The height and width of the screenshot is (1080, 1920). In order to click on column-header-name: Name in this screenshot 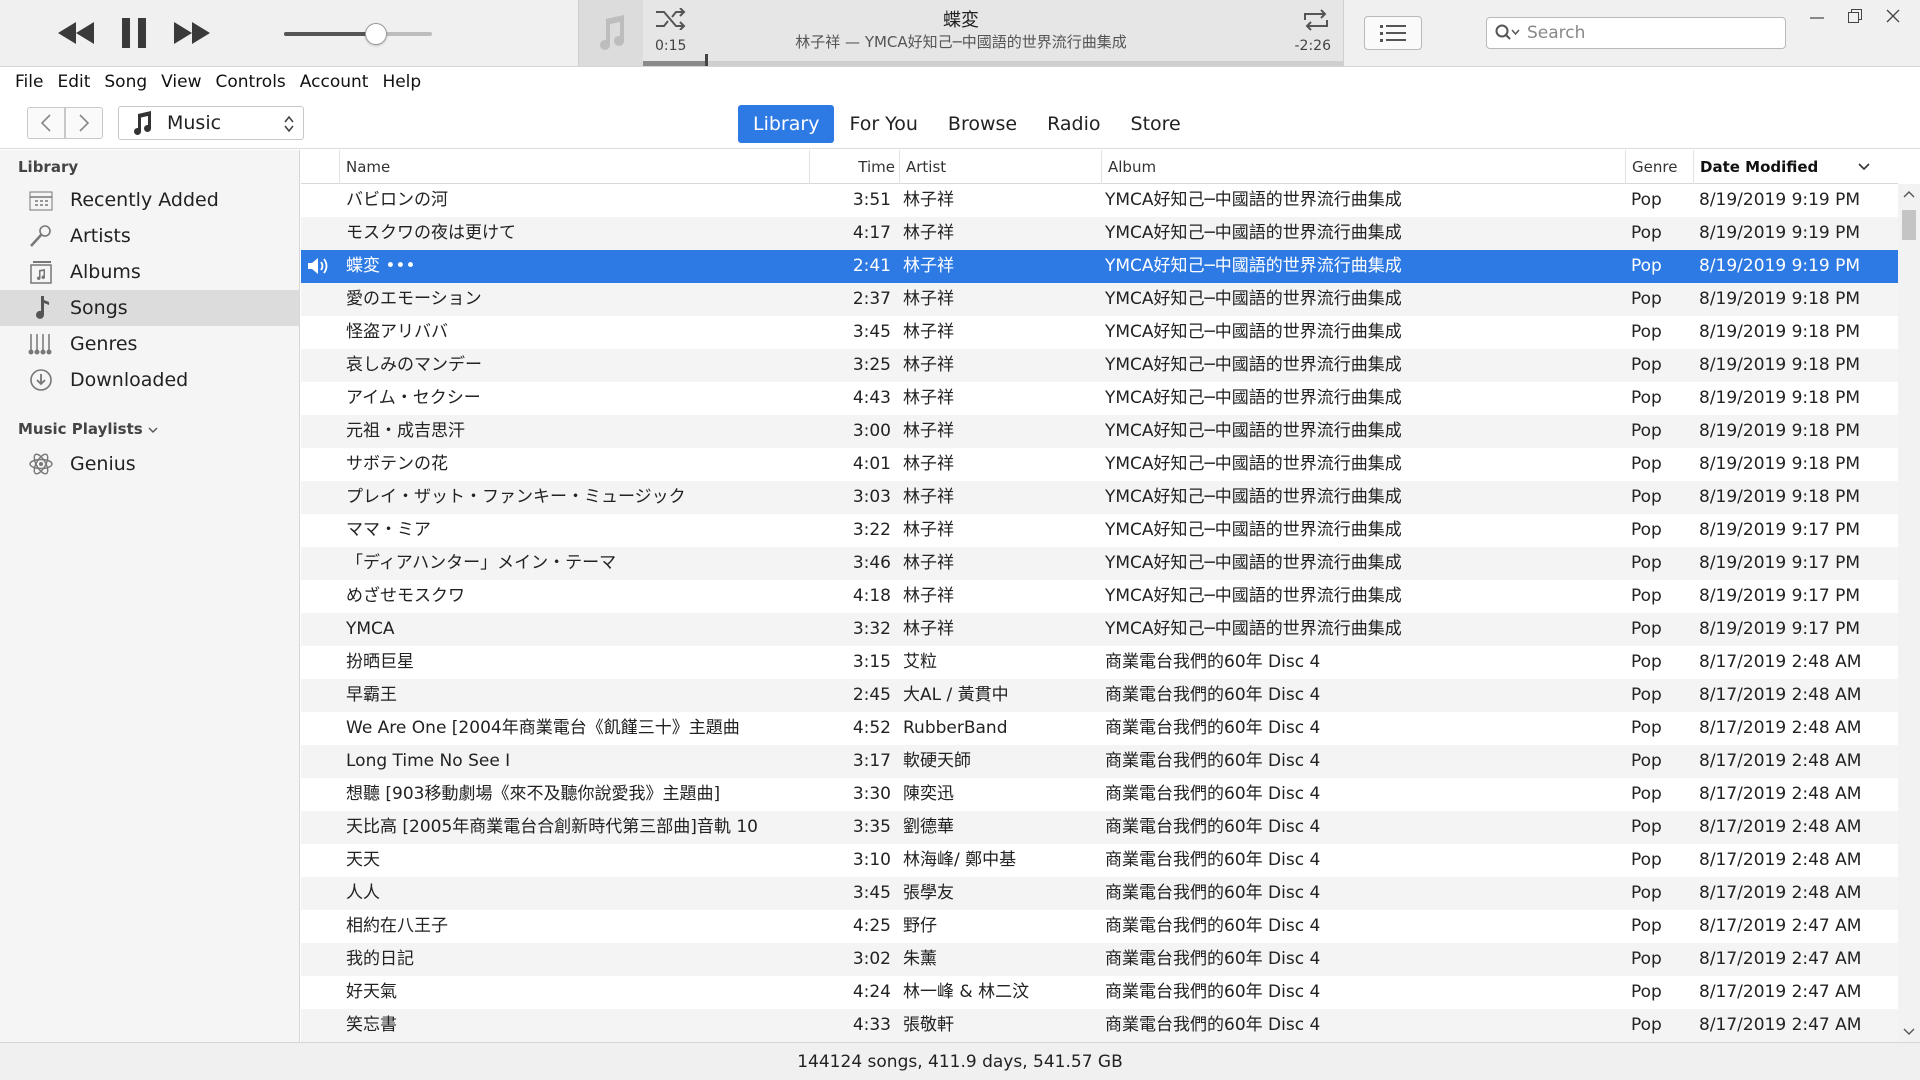, I will do `click(574, 167)`.